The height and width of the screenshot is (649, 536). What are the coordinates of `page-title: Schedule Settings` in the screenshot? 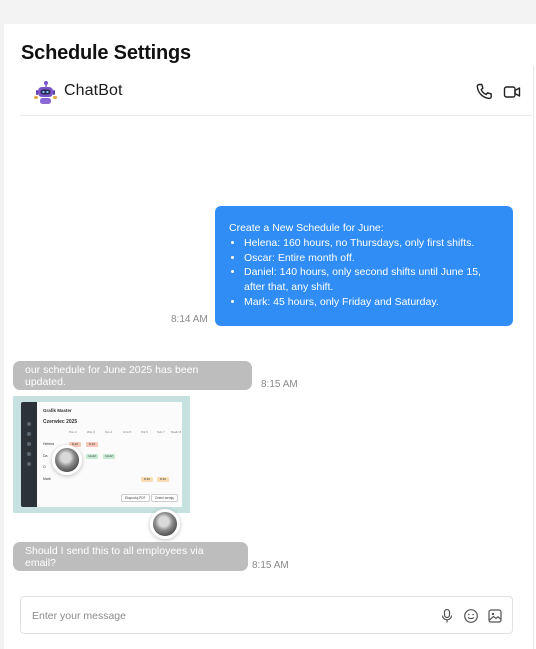 It's located at (106, 53).